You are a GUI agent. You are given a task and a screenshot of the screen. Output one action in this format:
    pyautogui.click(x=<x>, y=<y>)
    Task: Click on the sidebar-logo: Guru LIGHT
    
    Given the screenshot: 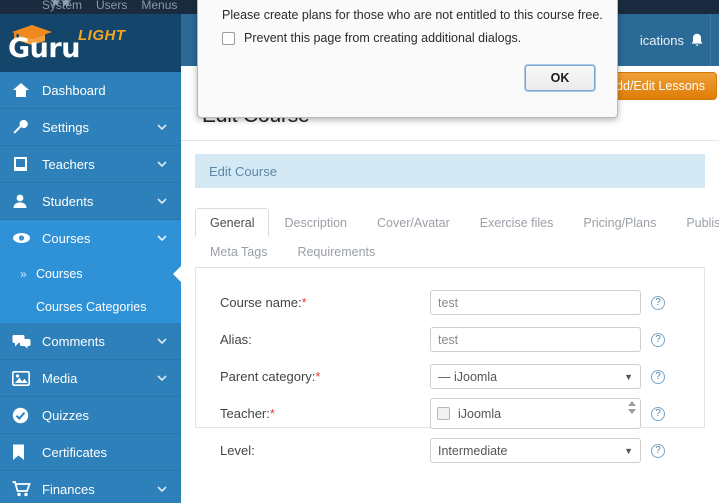 What is the action you would take?
    pyautogui.click(x=90, y=43)
    